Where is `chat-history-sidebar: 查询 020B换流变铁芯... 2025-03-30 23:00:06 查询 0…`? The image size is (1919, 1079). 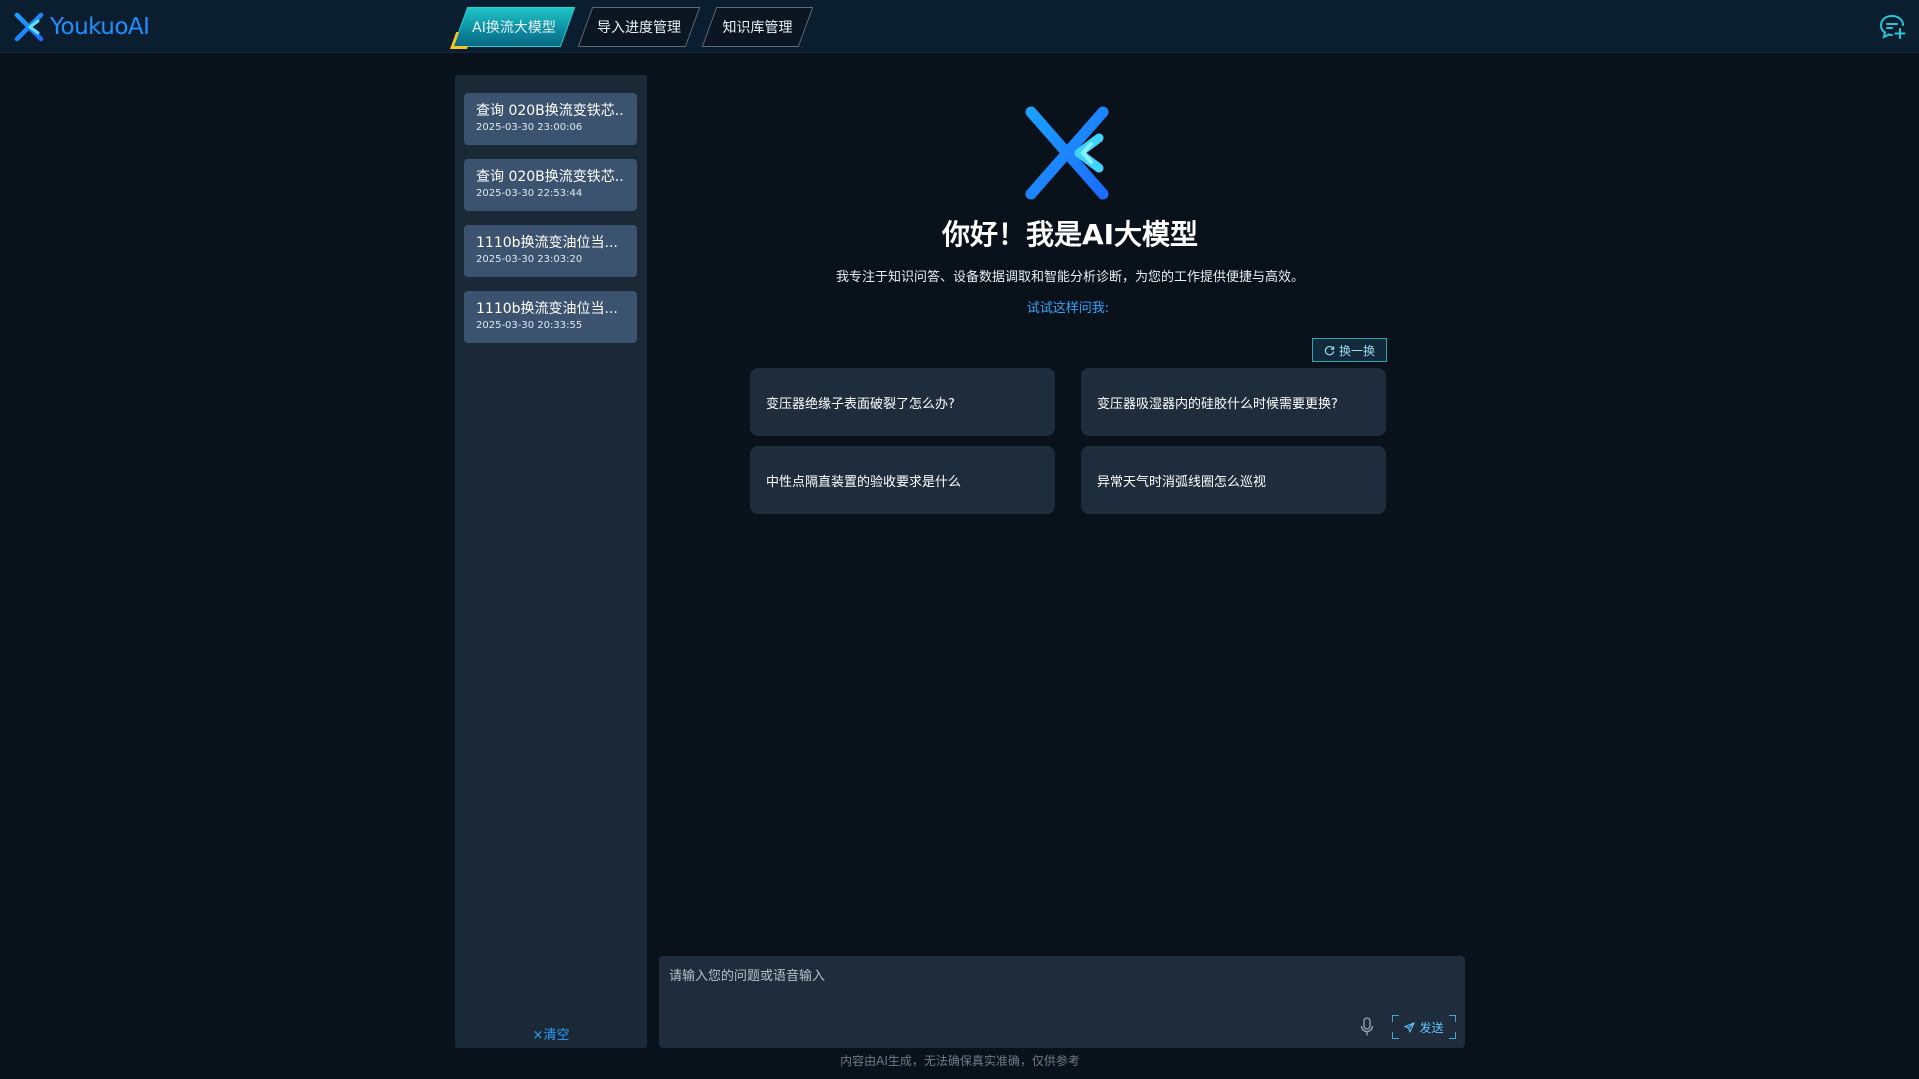 chat-history-sidebar: 查询 020B换流变铁芯... 2025-03-30 23:00:06 查询 0… is located at coordinates (551, 561).